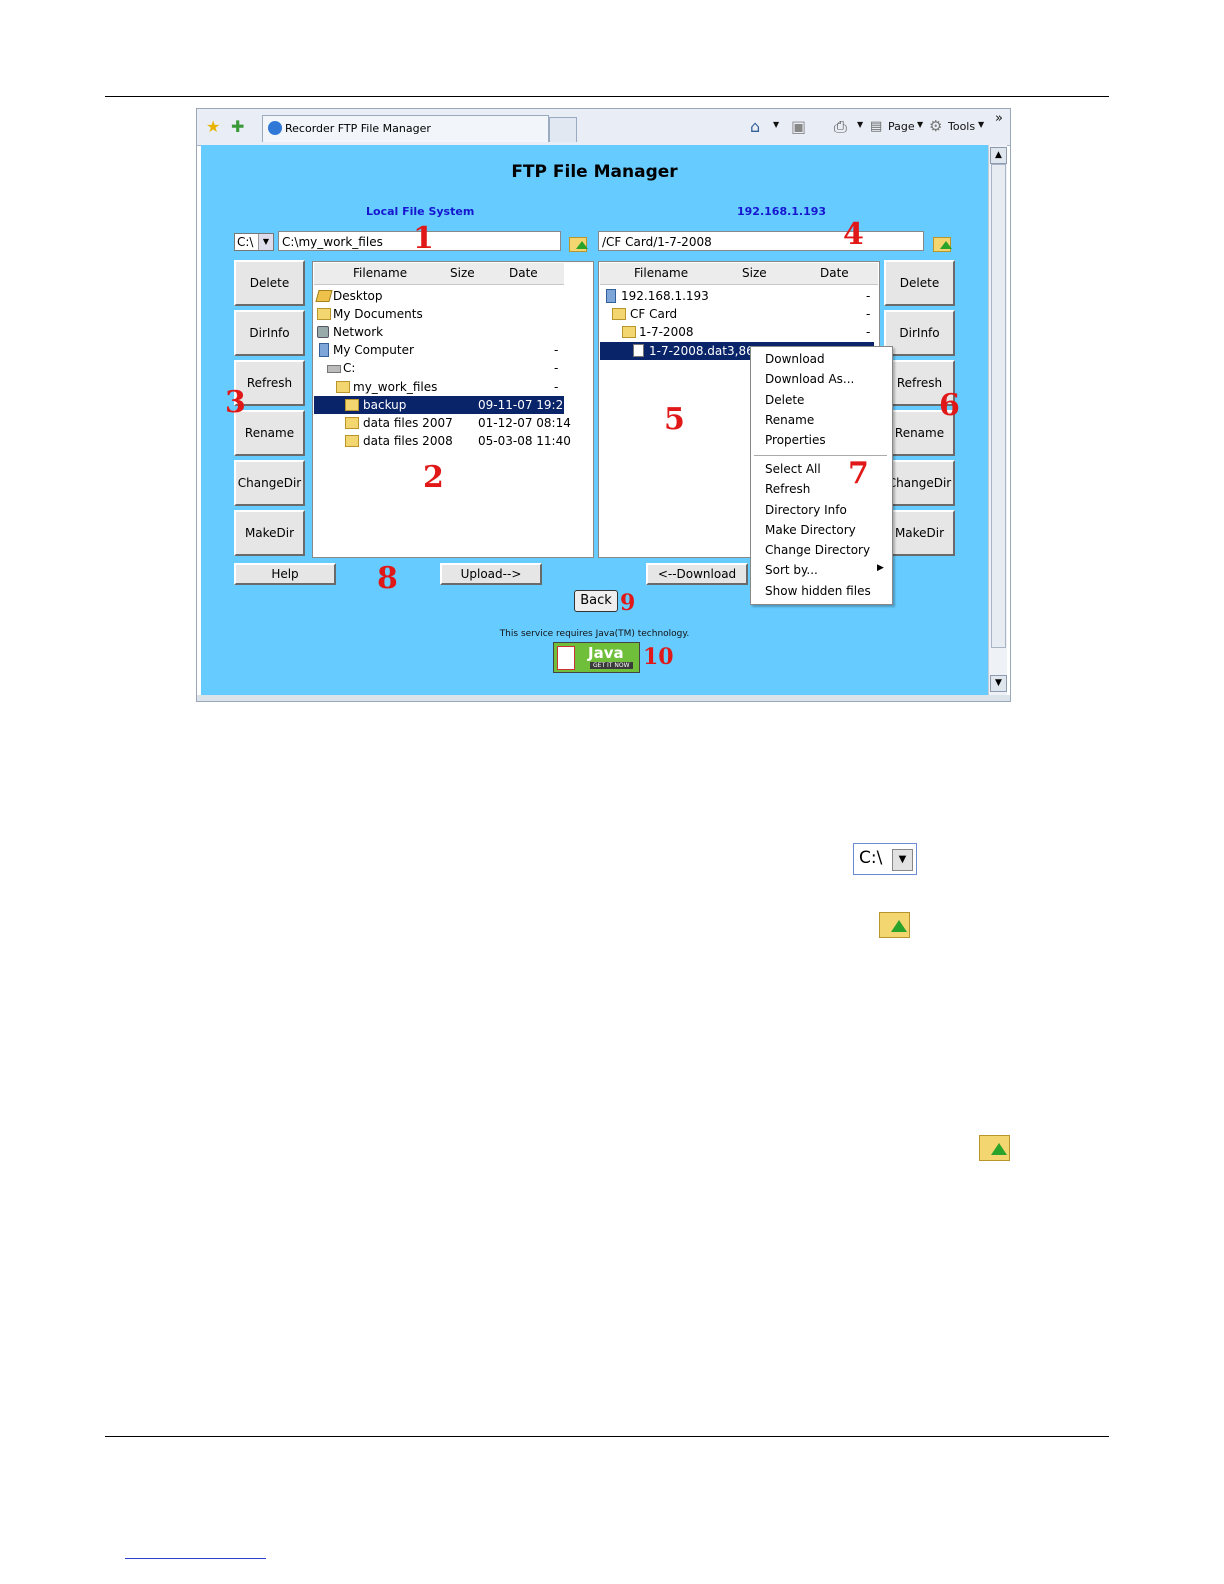  I want to click on ie-icon, so click(275, 128).